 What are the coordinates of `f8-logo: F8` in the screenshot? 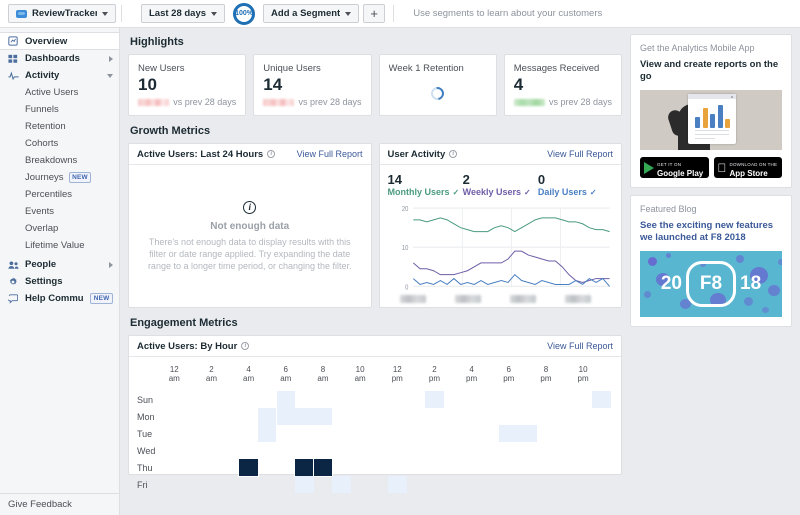 It's located at (711, 284).